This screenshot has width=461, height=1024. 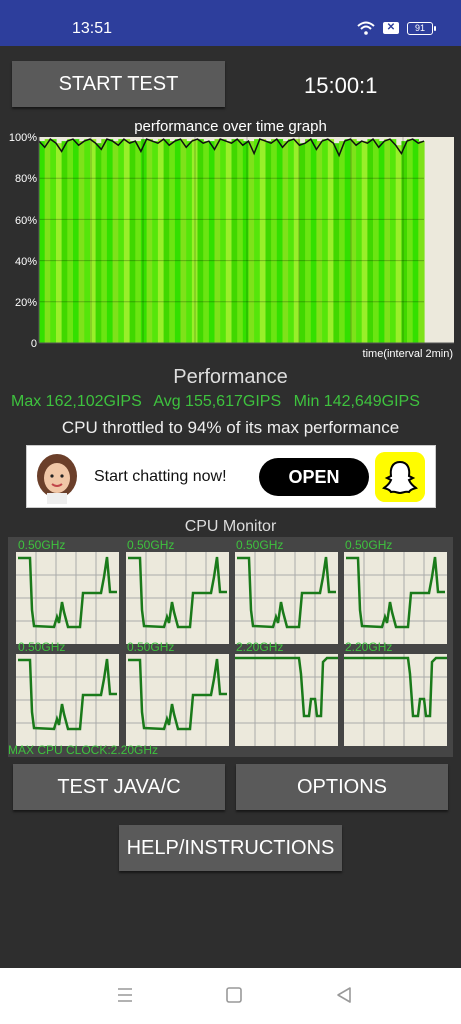 I want to click on cpu-freq-label: 2.20GHz, so click(x=369, y=647).